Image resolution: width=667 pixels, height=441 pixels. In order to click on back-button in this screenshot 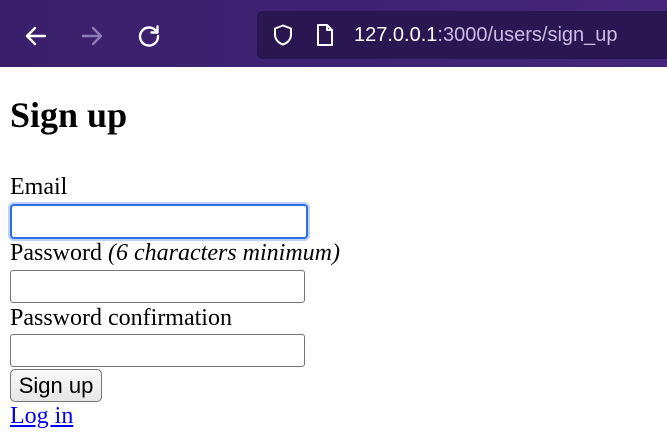, I will do `click(36, 36)`.